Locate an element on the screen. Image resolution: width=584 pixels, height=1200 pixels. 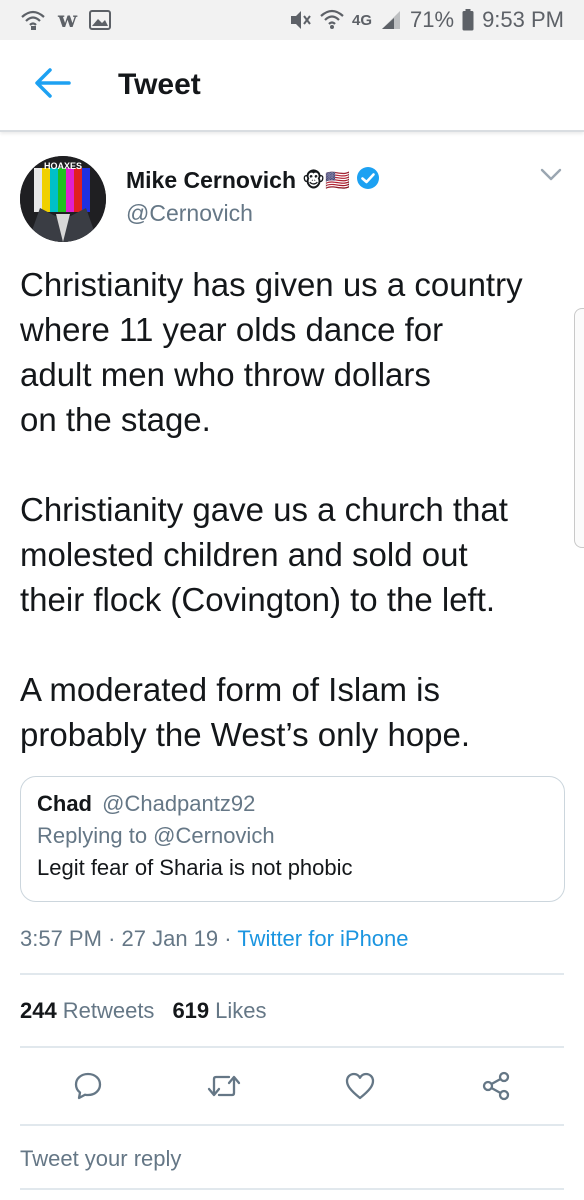
quote-author-handle: @Chadpantz92 is located at coordinates (179, 803).